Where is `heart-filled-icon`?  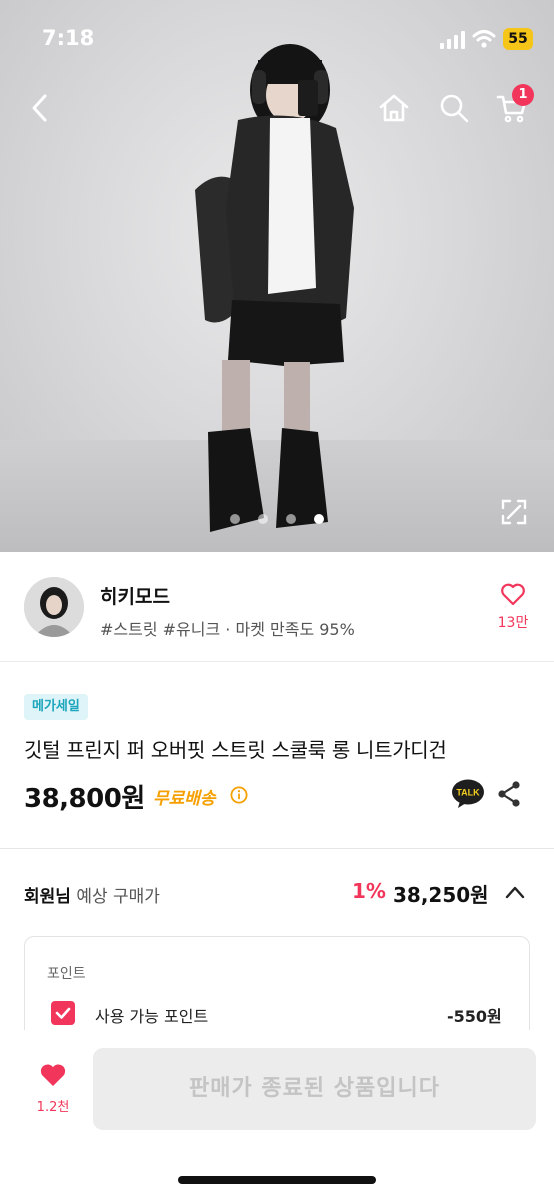 heart-filled-icon is located at coordinates (53, 1075).